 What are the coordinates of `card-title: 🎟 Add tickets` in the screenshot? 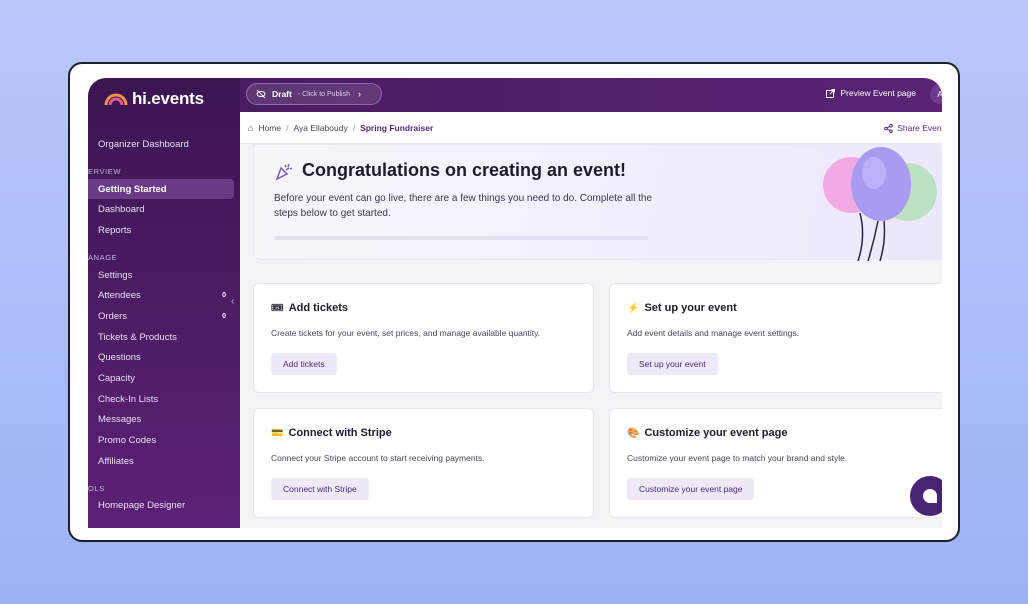 It's located at (309, 308).